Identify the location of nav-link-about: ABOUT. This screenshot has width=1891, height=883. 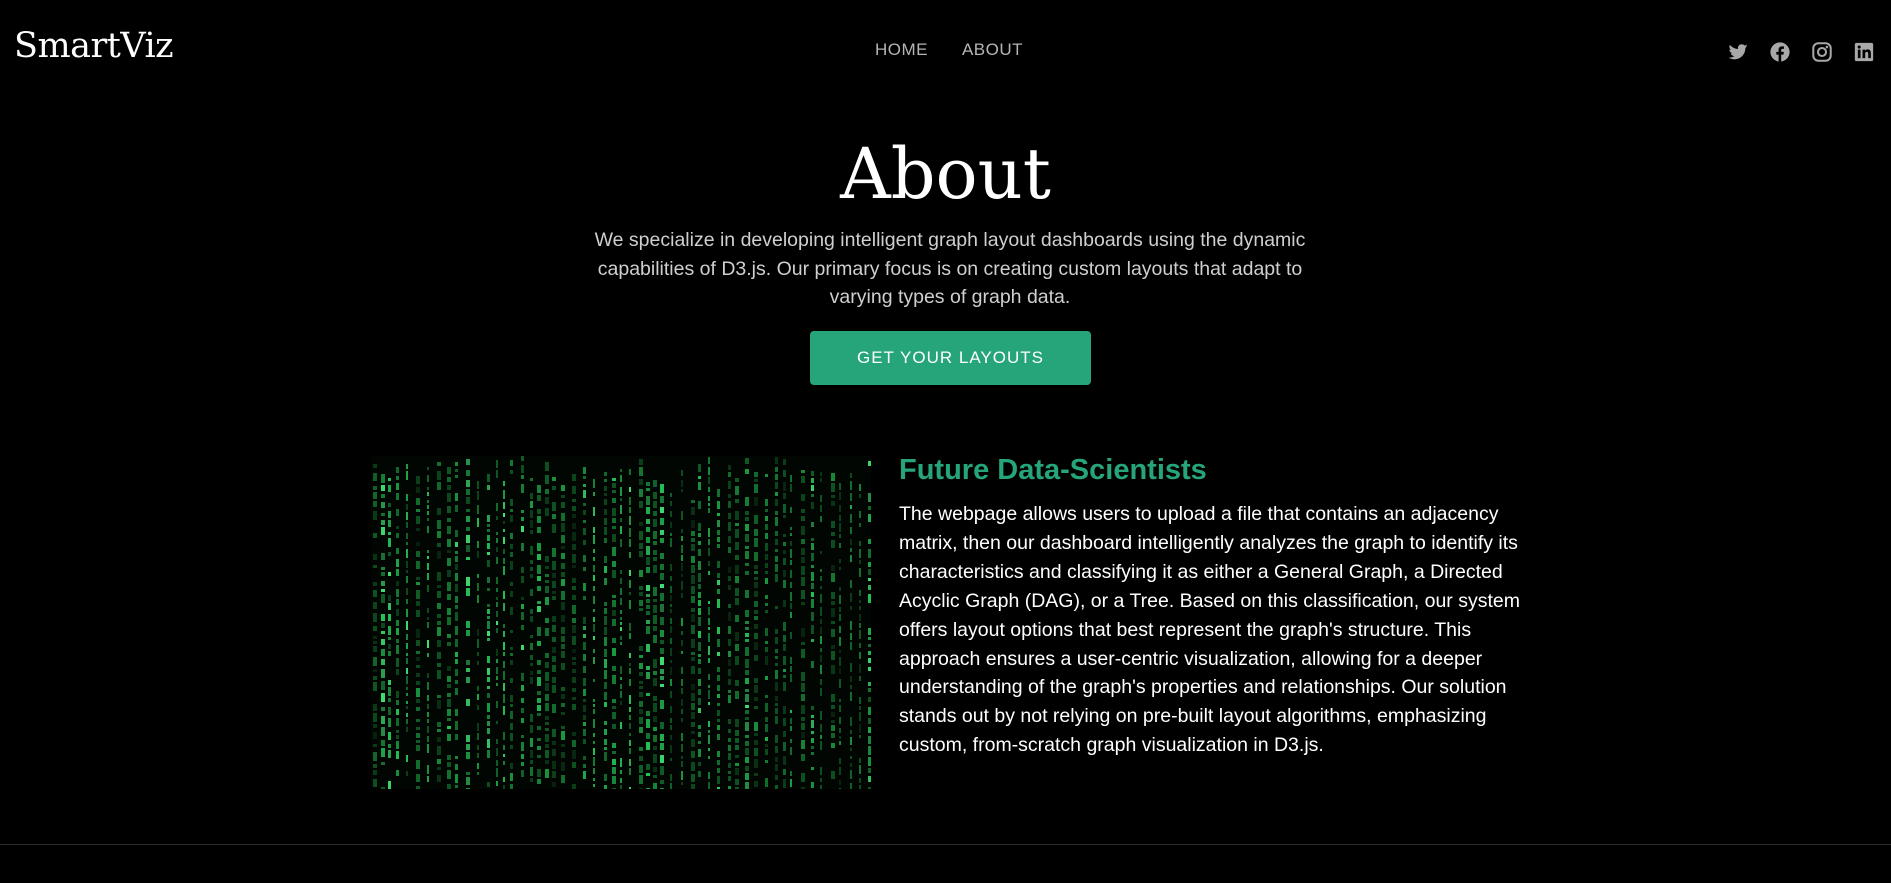
(992, 50).